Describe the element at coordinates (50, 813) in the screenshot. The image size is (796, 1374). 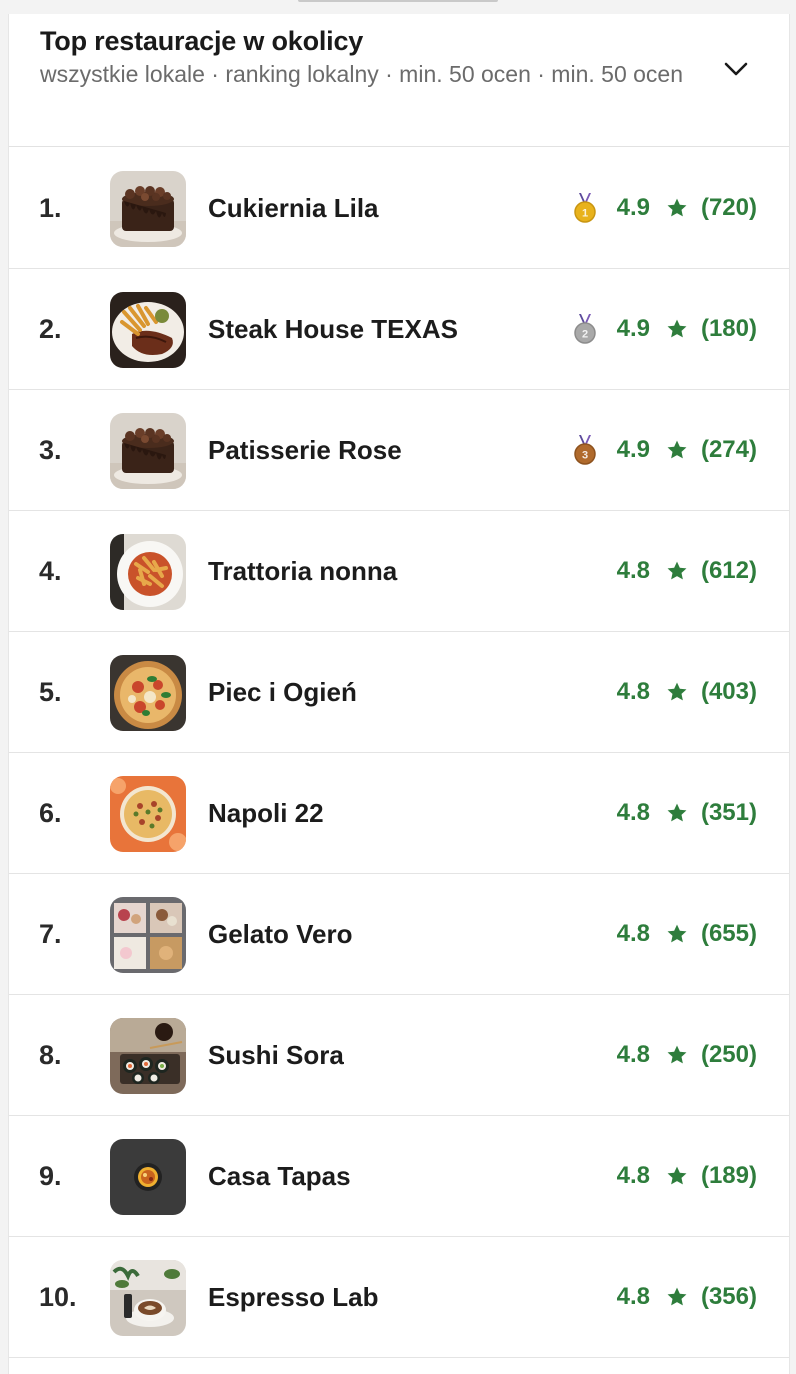
I see `rank-number: 6.` at that location.